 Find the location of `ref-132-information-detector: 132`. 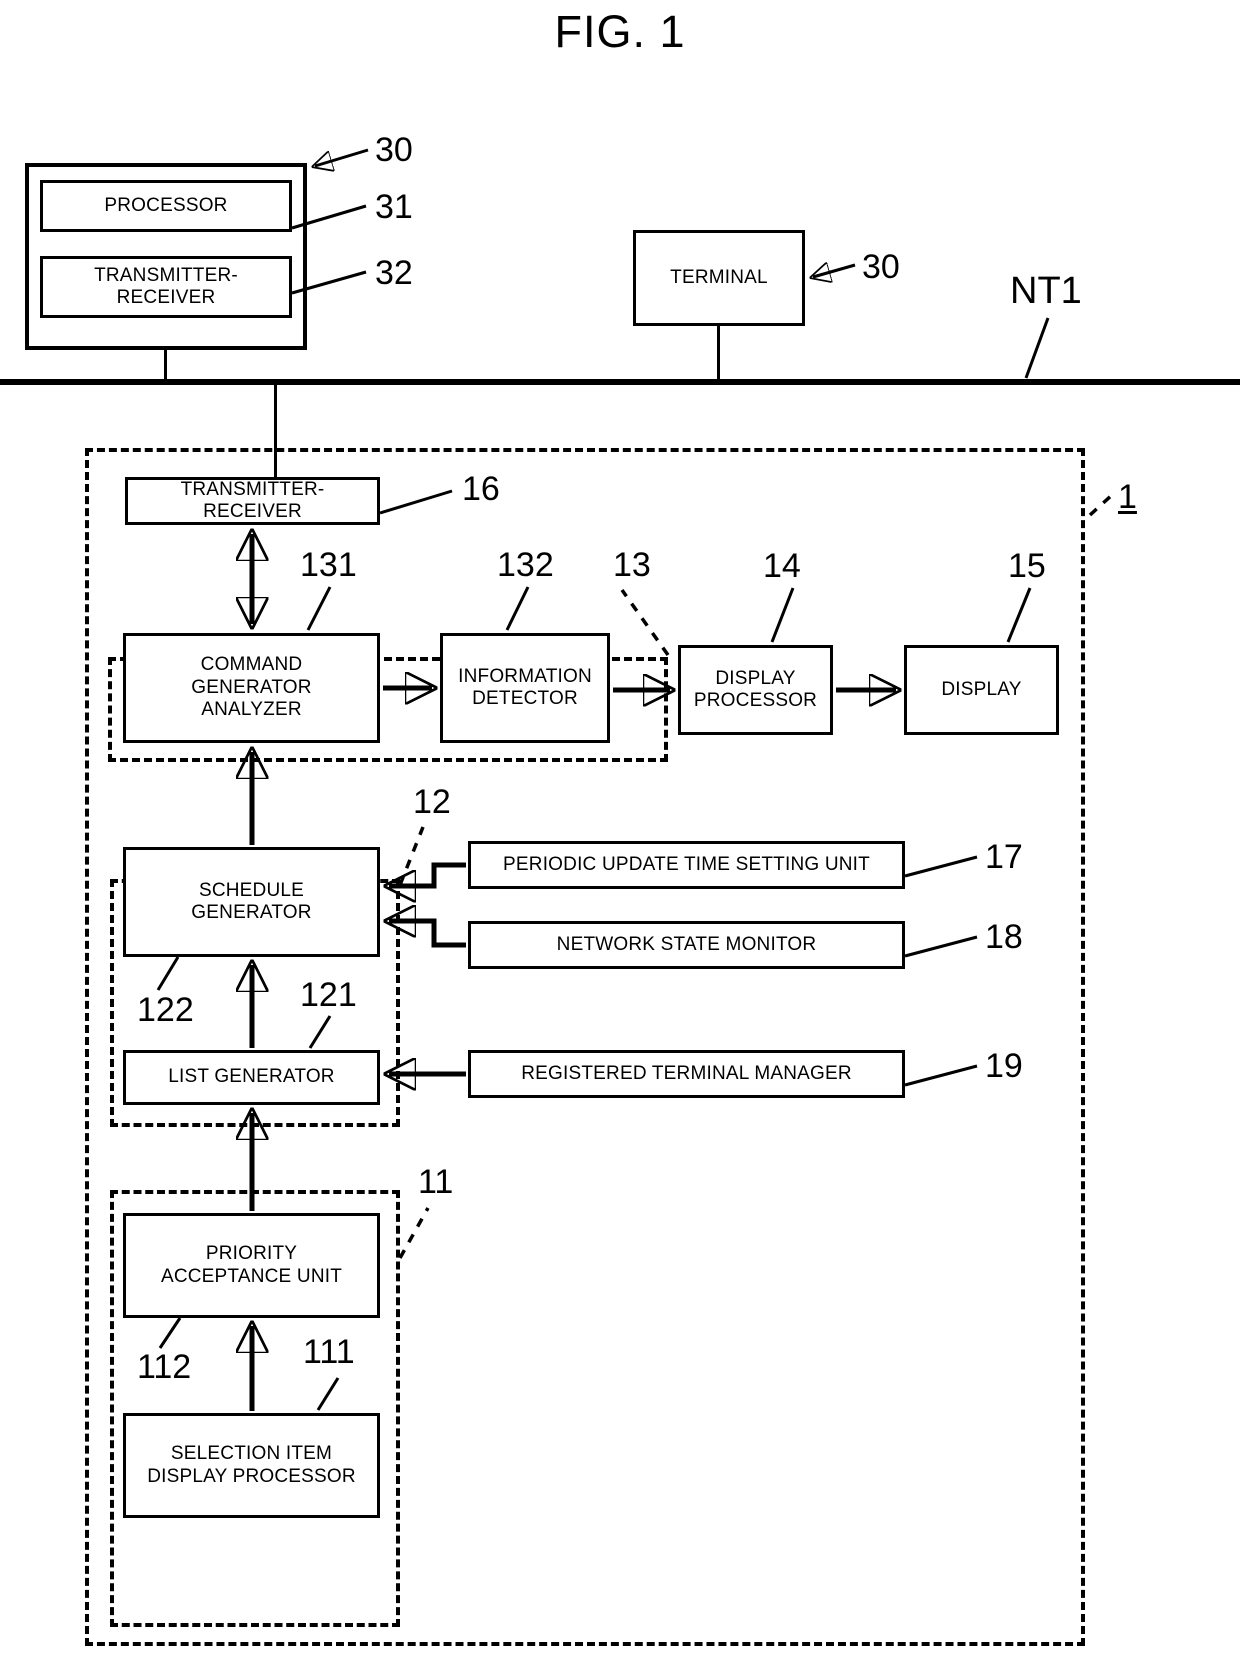

ref-132-information-detector: 132 is located at coordinates (525, 565).